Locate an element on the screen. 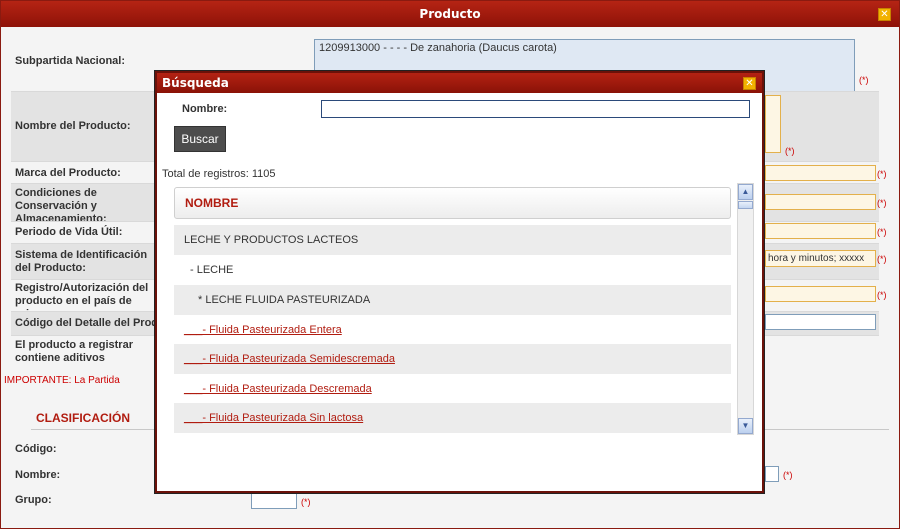  window-title: Producto is located at coordinates (450, 14).